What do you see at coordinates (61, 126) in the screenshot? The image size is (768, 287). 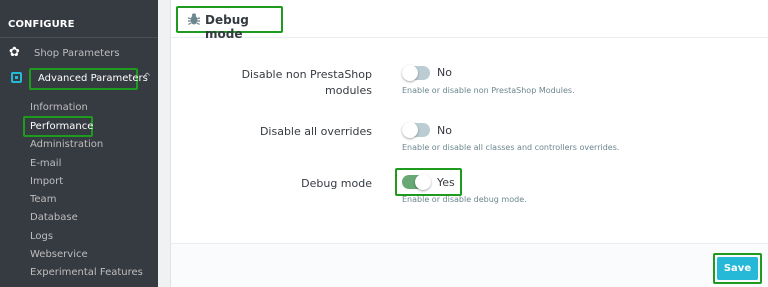 I see `submenu-item-performance: Performance` at bounding box center [61, 126].